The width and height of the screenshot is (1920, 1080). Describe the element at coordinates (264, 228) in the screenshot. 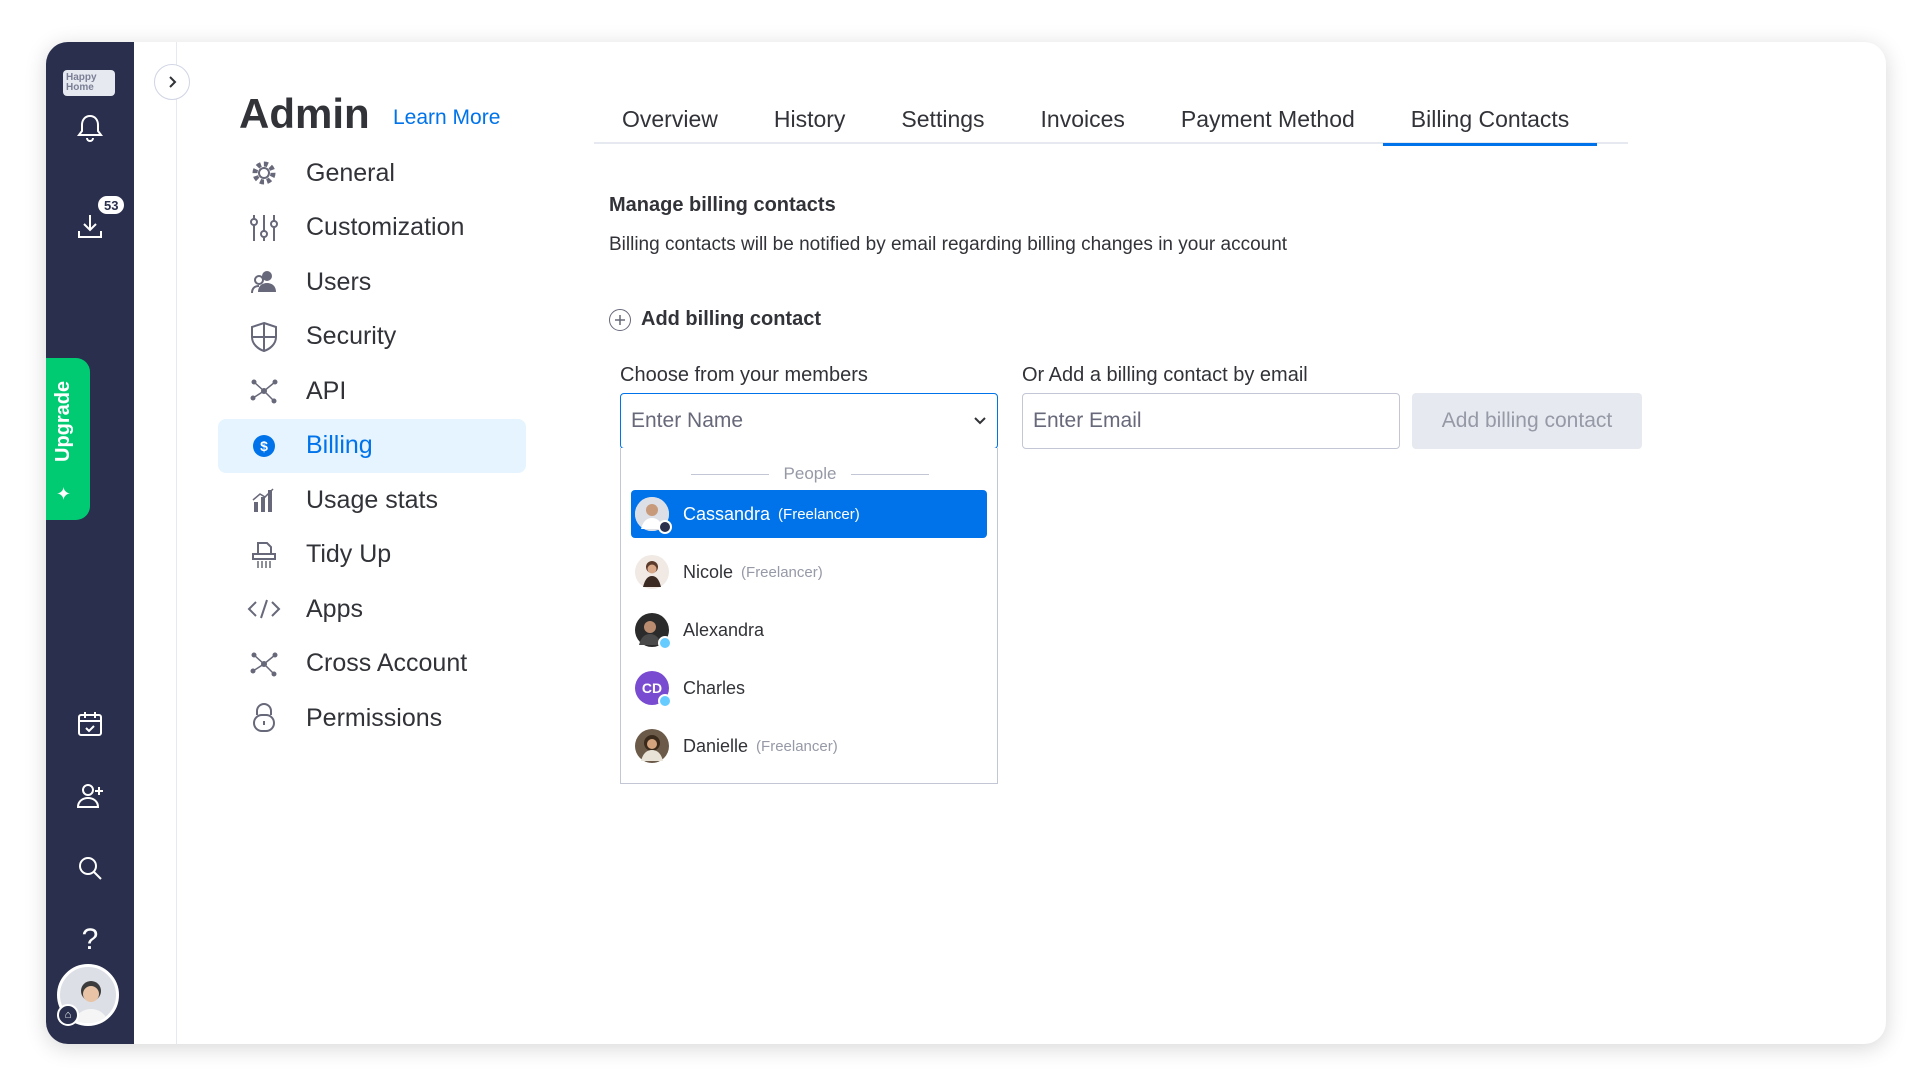

I see `sliders-icon` at that location.